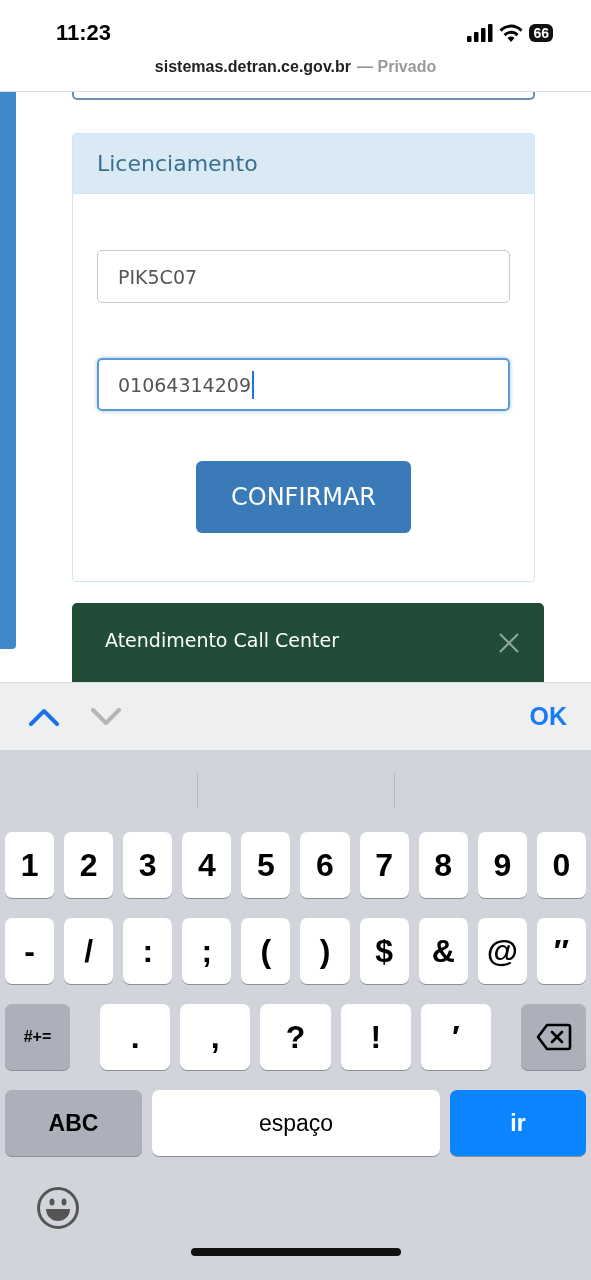 This screenshot has width=591, height=1280. I want to click on keyboard-key: &, so click(443, 951).